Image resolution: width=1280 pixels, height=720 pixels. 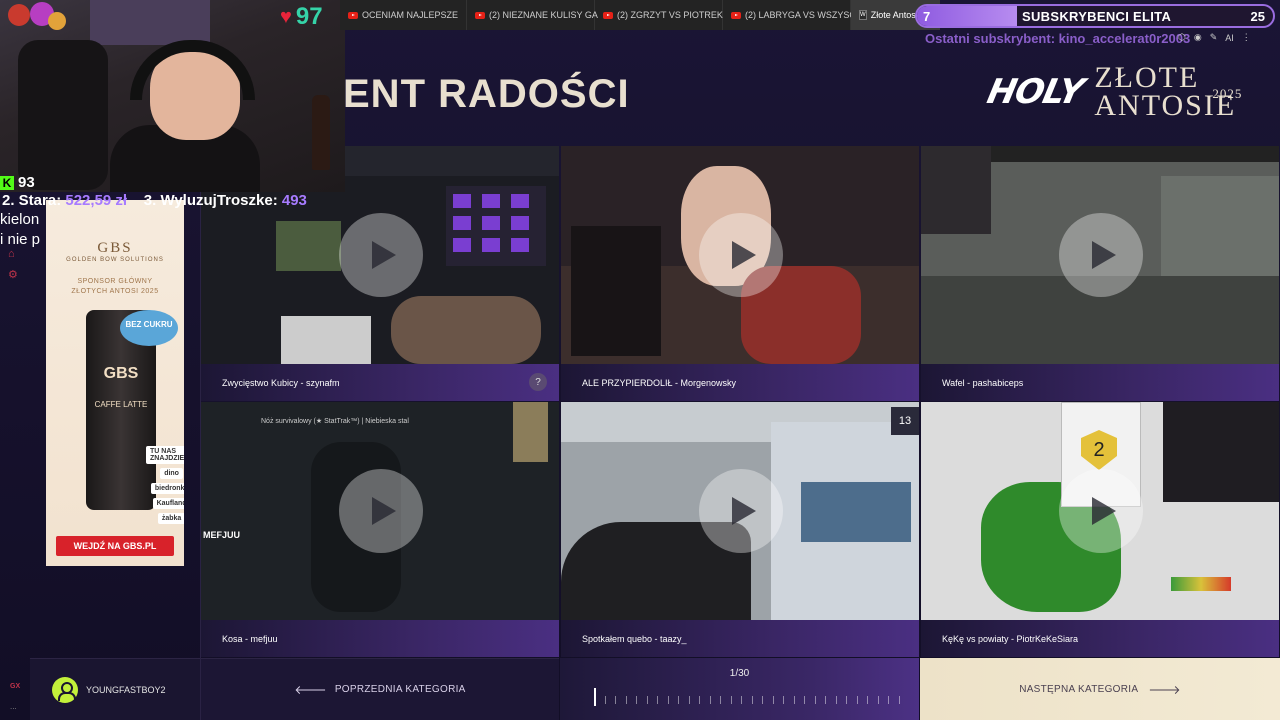 I want to click on video-card: Wafel - pashabiceps, so click(x=1100, y=273).